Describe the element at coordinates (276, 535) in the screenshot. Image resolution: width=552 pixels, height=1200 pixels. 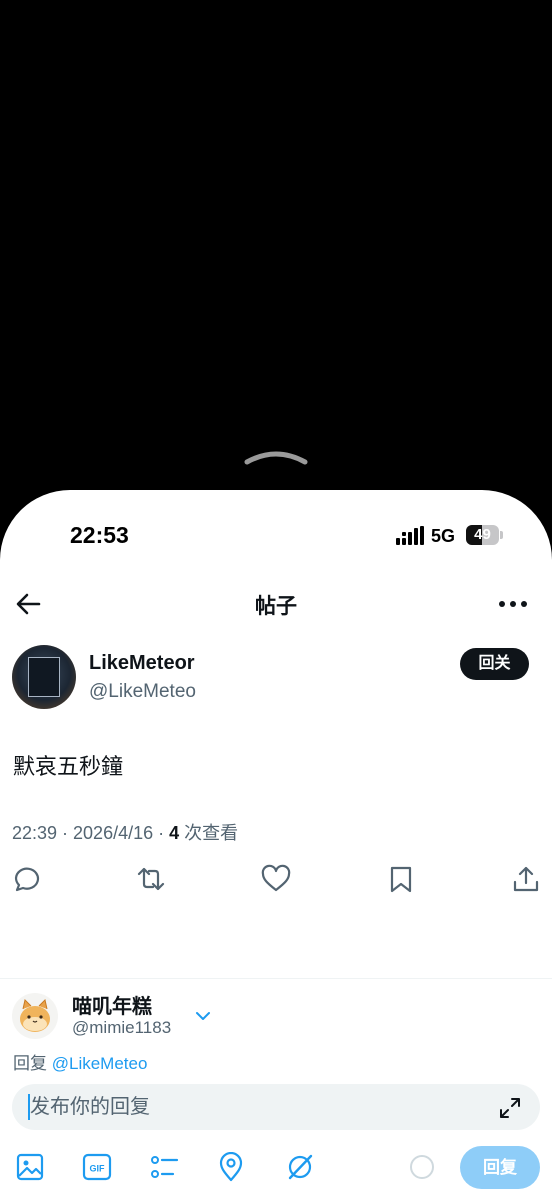
I see `status-bar: 22:53 5G 49` at that location.